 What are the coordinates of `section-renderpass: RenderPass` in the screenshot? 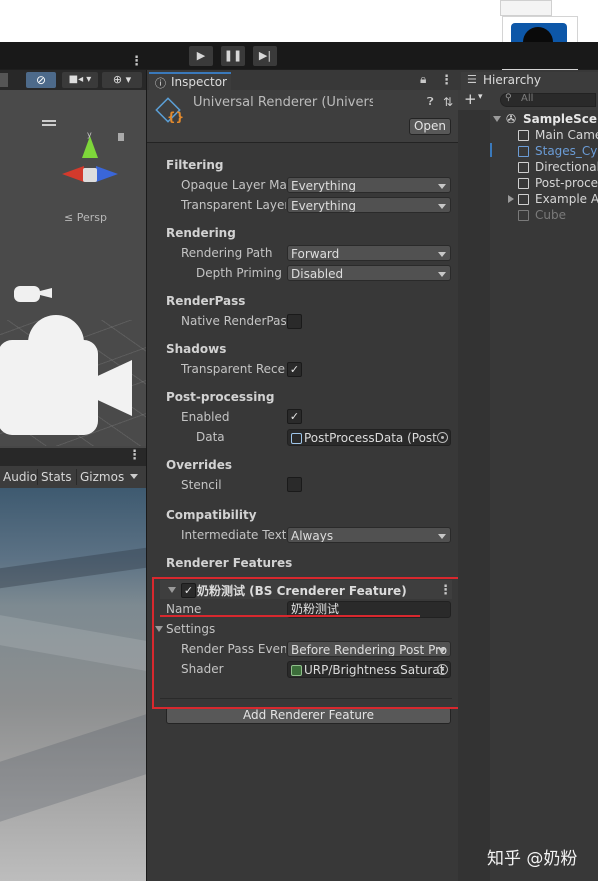 It's located at (206, 301).